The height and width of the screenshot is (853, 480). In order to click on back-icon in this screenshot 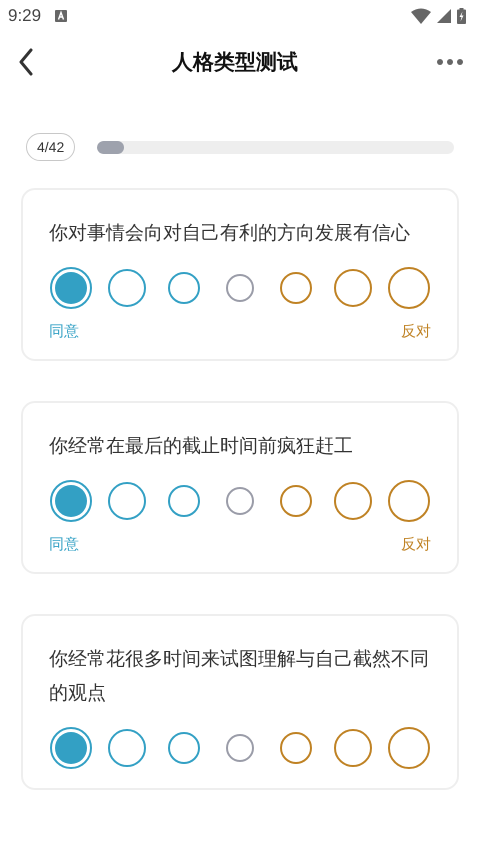, I will do `click(26, 62)`.